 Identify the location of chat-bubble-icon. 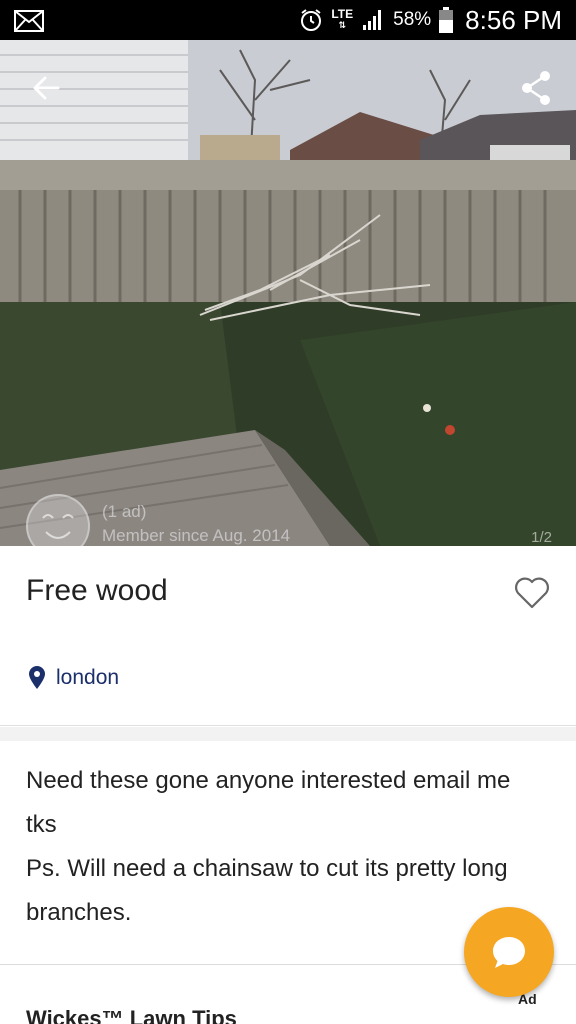
(509, 952).